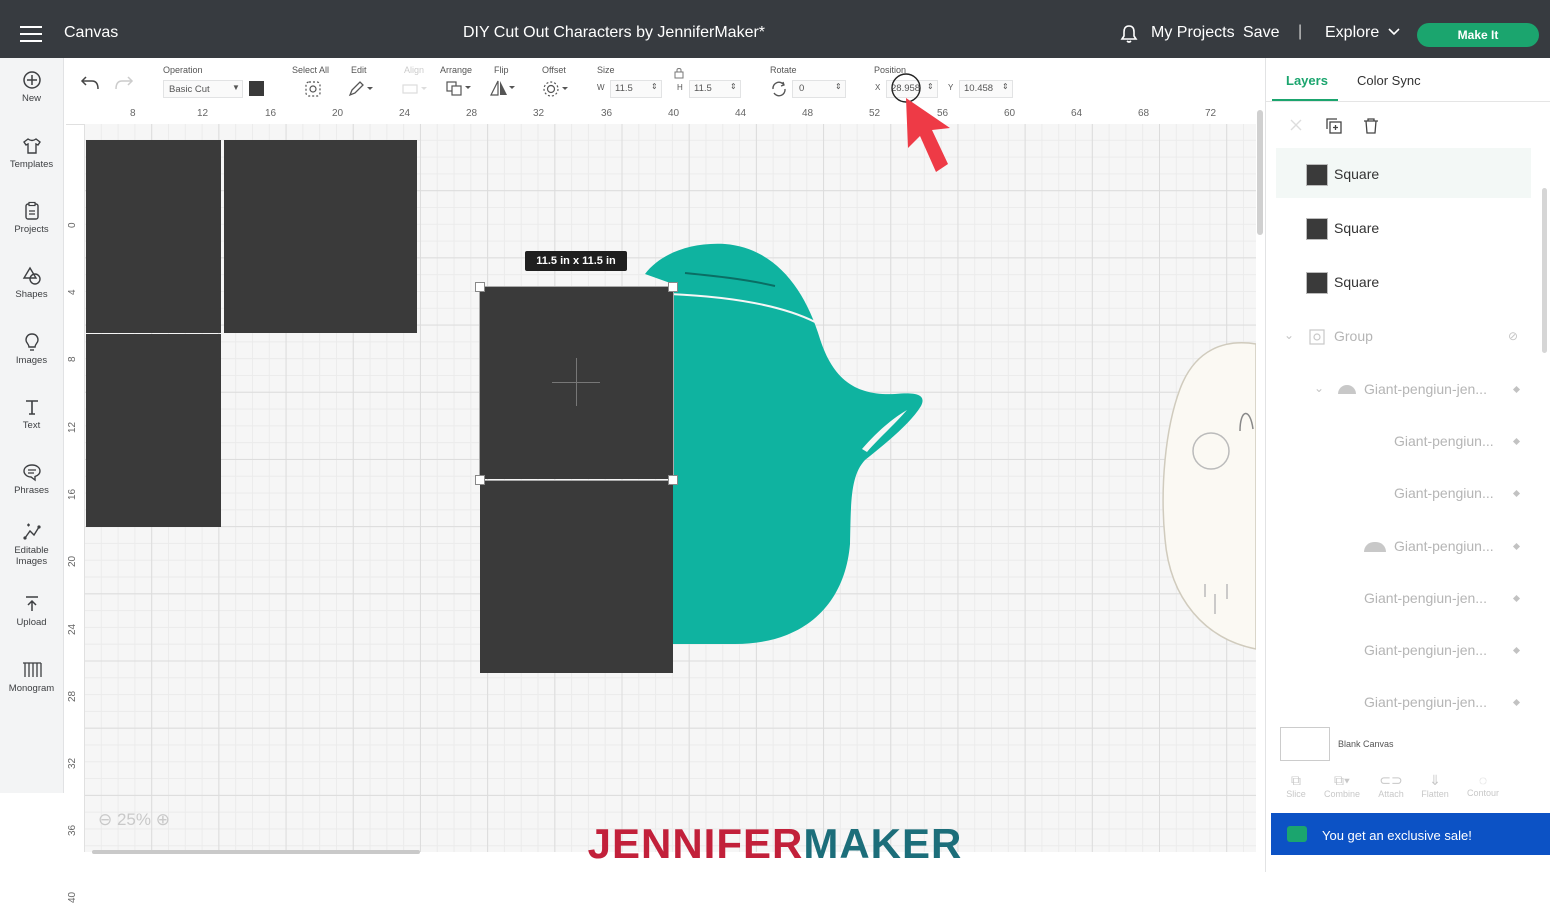 The width and height of the screenshot is (1550, 903). Describe the element at coordinates (72, 225) in the screenshot. I see `ruler-tick: 0` at that location.